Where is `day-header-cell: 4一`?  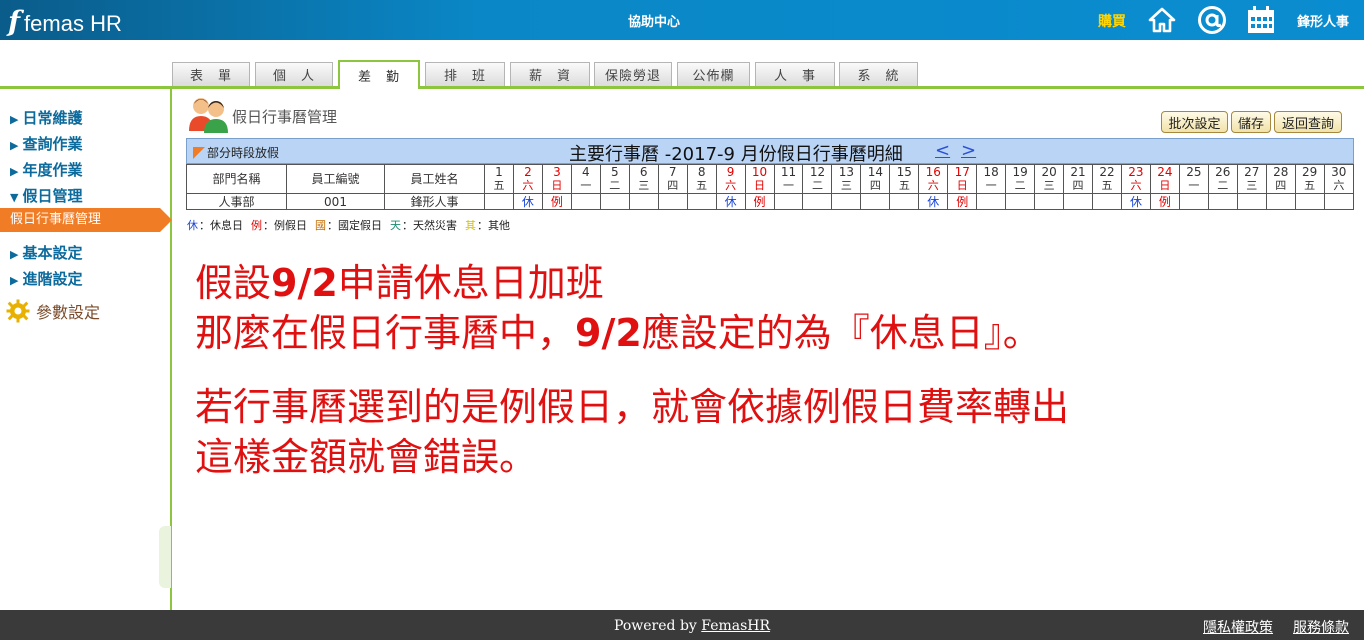 day-header-cell: 4一 is located at coordinates (585, 179).